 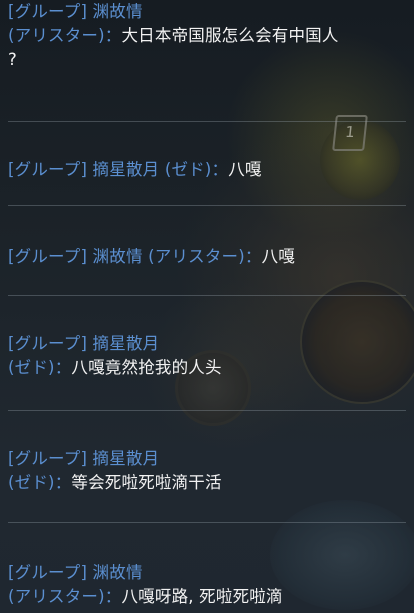 I want to click on message-text: 八嘎呀路, 死啦死啦滴, so click(x=202, y=596).